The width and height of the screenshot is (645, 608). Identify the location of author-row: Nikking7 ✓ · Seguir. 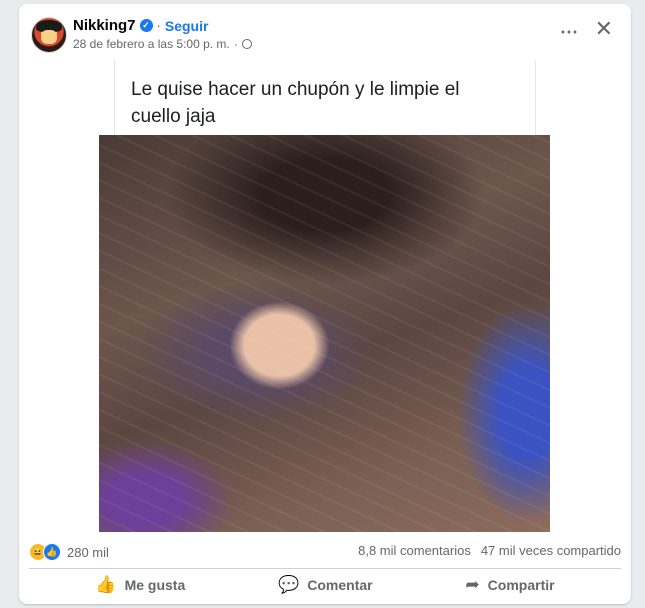
(140, 25).